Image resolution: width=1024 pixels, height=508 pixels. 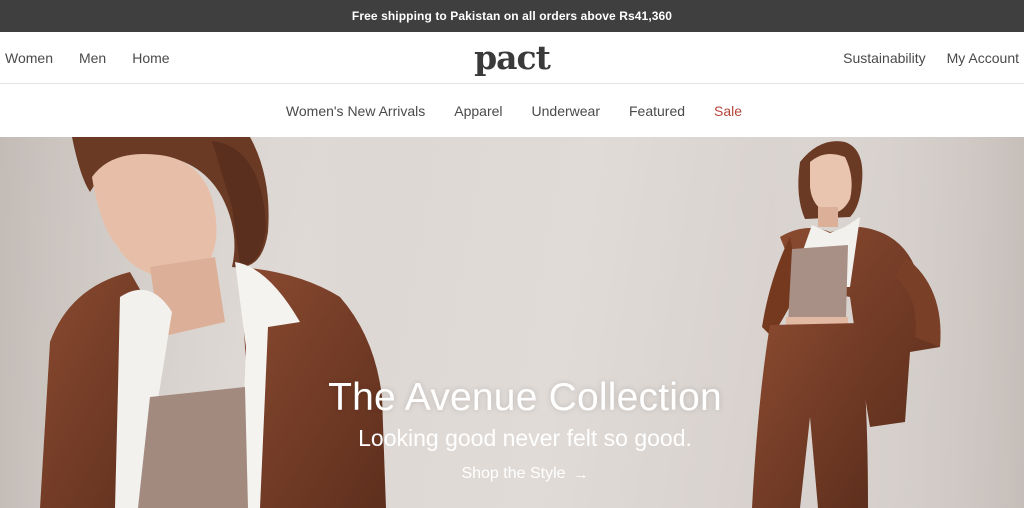 I want to click on nav-link-men: Men, so click(x=92, y=58).